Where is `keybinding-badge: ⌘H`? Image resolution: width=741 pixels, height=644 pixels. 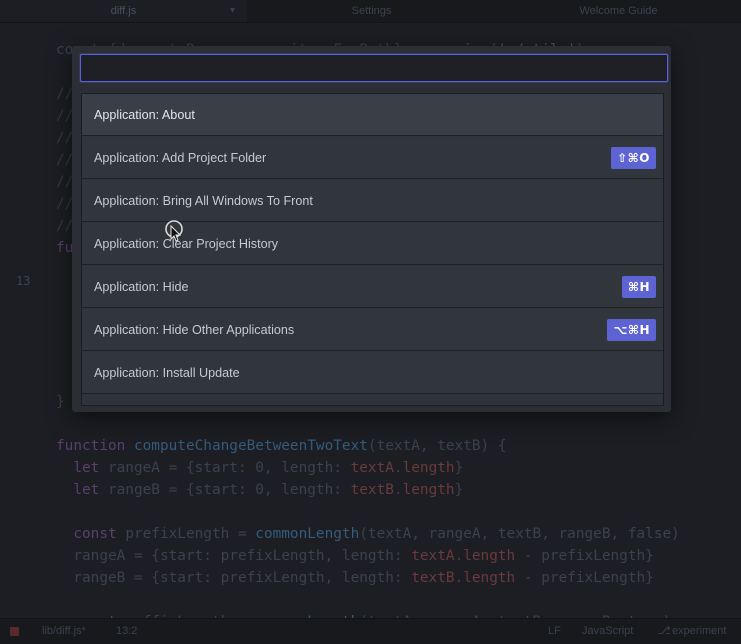
keybinding-badge: ⌘H is located at coordinates (638, 287).